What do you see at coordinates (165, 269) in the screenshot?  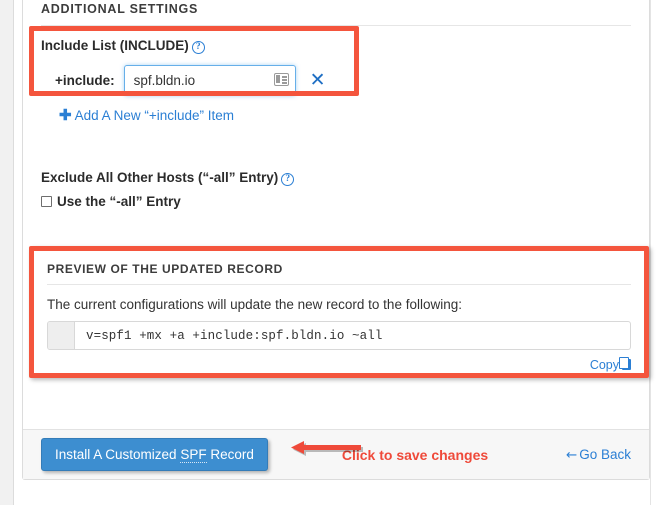 I see `preview-title: PREVIEW OF THE UPDATED RECORD` at bounding box center [165, 269].